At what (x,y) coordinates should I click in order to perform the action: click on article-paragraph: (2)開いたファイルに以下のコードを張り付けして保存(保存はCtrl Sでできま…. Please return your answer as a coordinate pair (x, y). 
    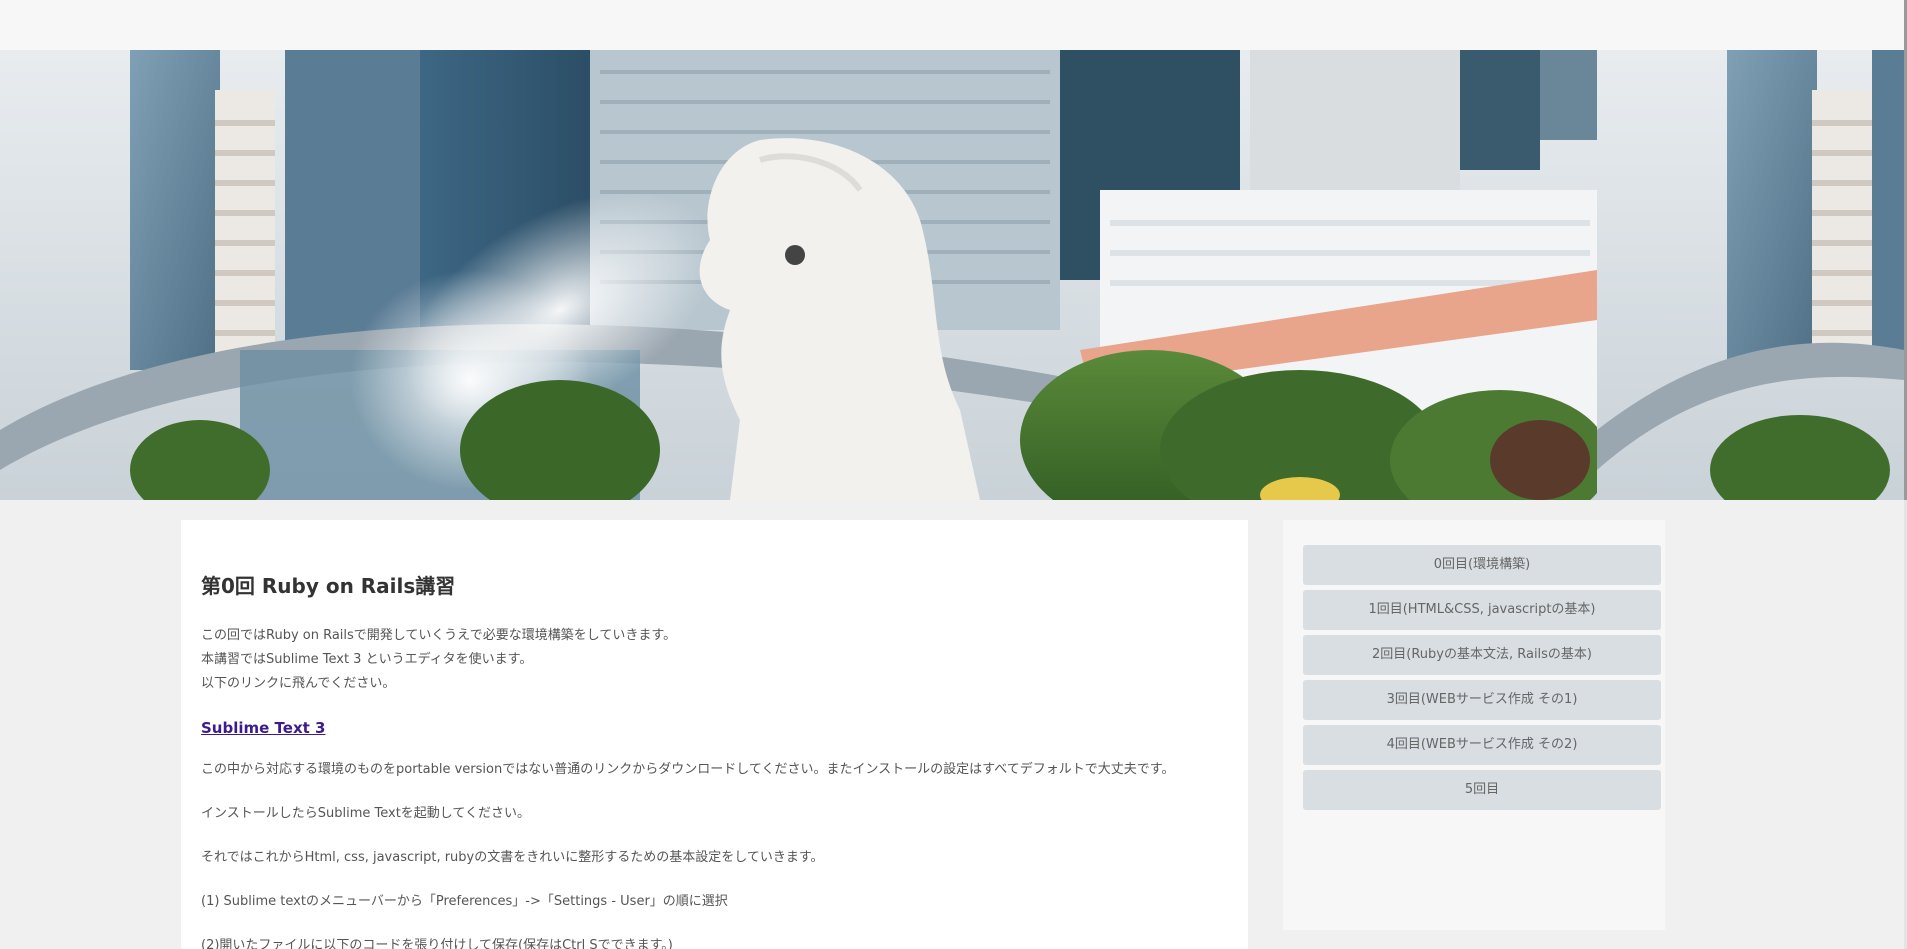
    Looking at the image, I should click on (437, 943).